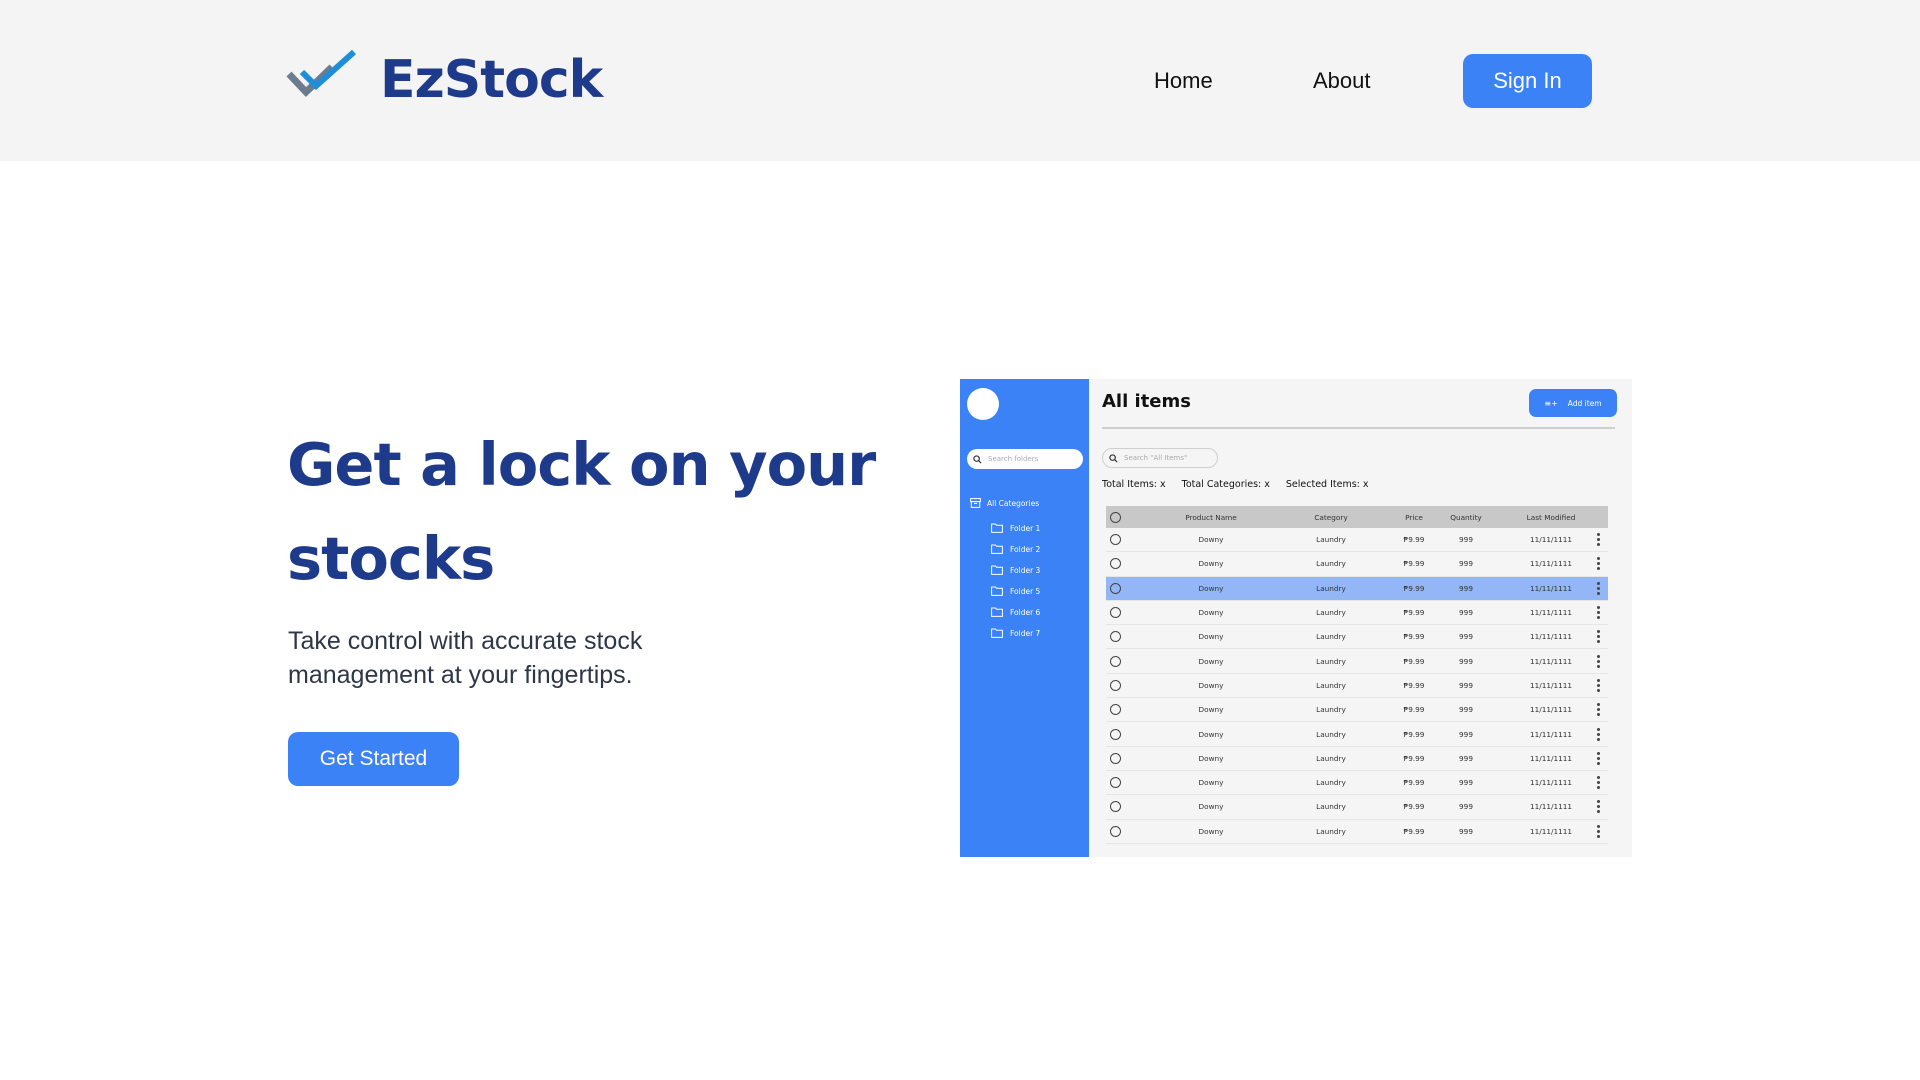 This screenshot has height=1080, width=1920. Describe the element at coordinates (373, 759) in the screenshot. I see `get-started-button: Get Started` at that location.